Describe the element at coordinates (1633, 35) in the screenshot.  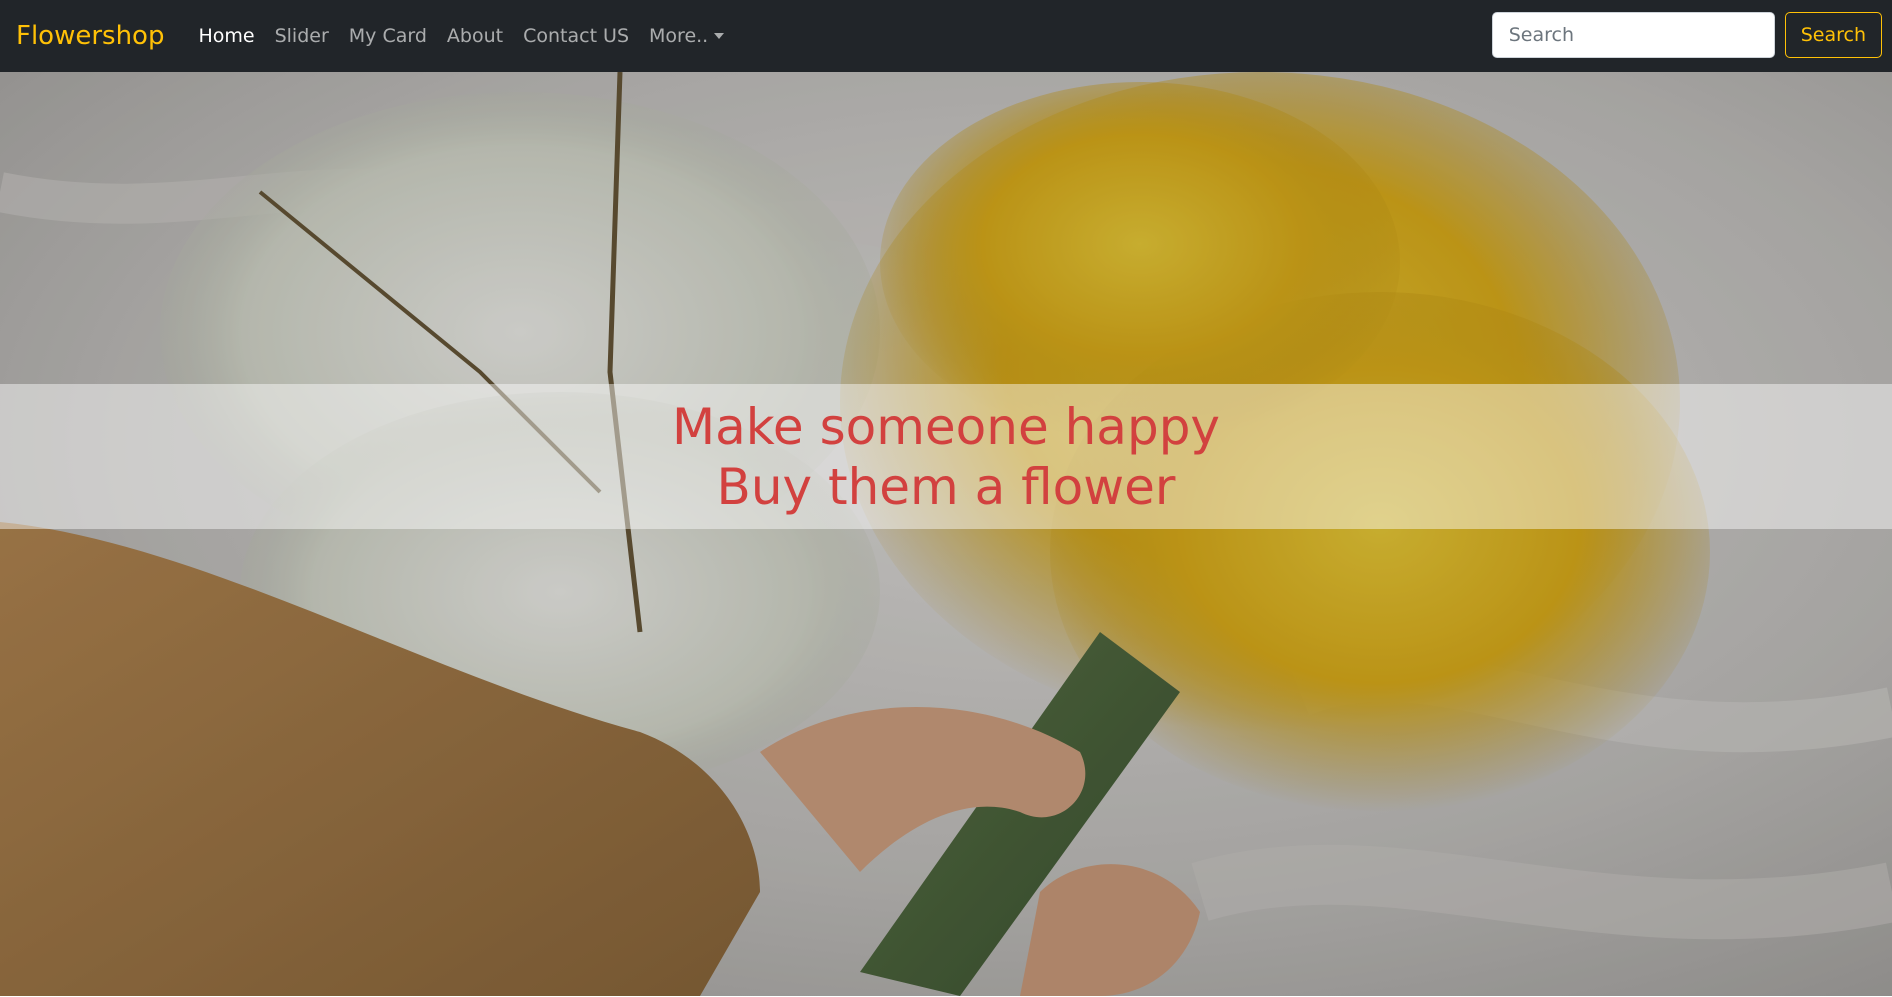
I see `search-input` at that location.